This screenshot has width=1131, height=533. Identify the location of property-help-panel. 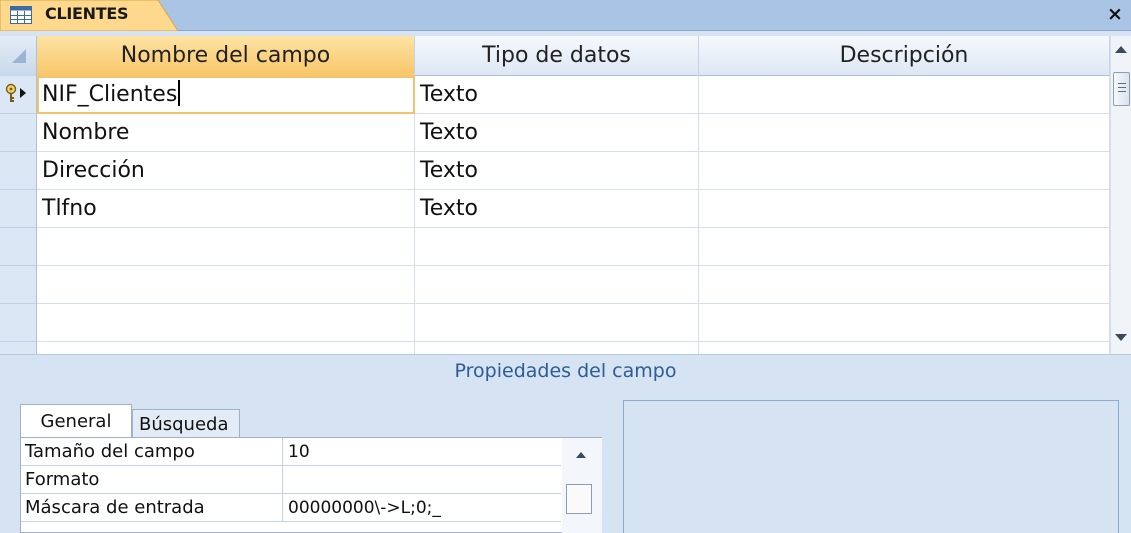
(871, 466).